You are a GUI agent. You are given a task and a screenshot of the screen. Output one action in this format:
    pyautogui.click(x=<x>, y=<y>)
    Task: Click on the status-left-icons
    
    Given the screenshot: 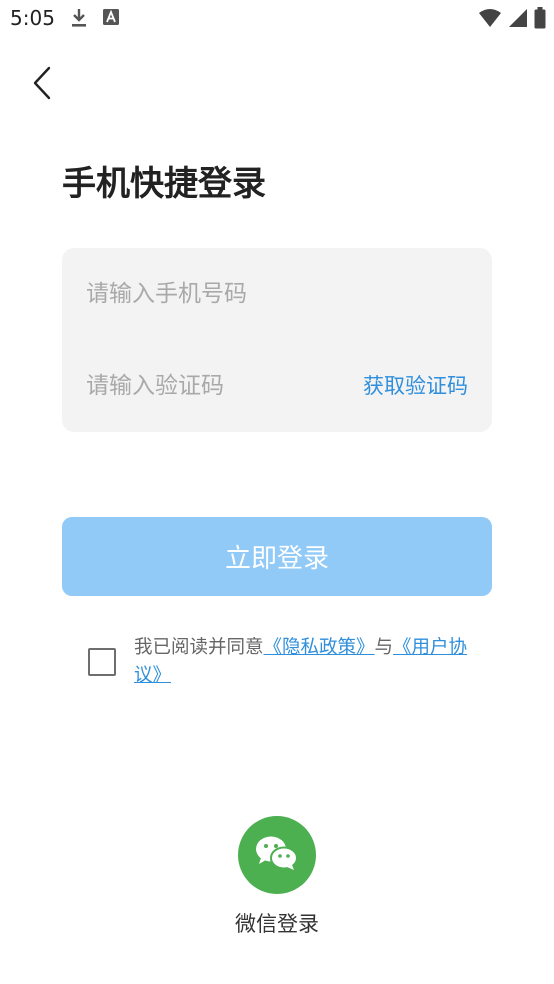 What is the action you would take?
    pyautogui.click(x=95, y=20)
    